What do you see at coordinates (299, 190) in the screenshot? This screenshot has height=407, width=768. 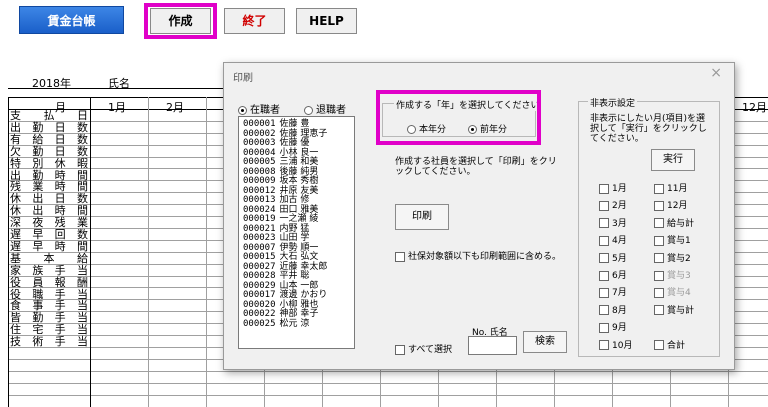 I see `employee-name: 井原 友美` at bounding box center [299, 190].